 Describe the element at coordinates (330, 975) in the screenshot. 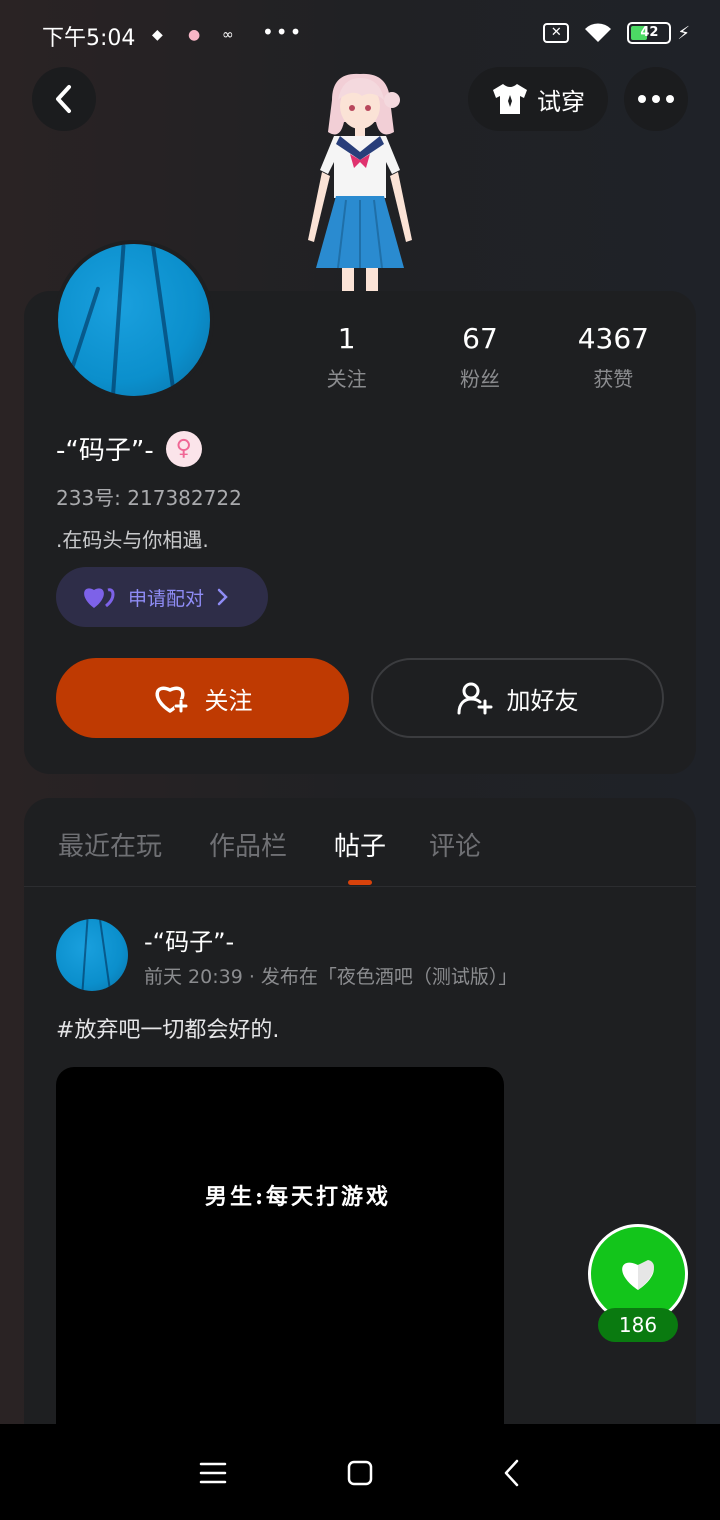

I see `post-meta: 前天 20:39 · 发布在「夜色酒吧（测试版）」` at that location.